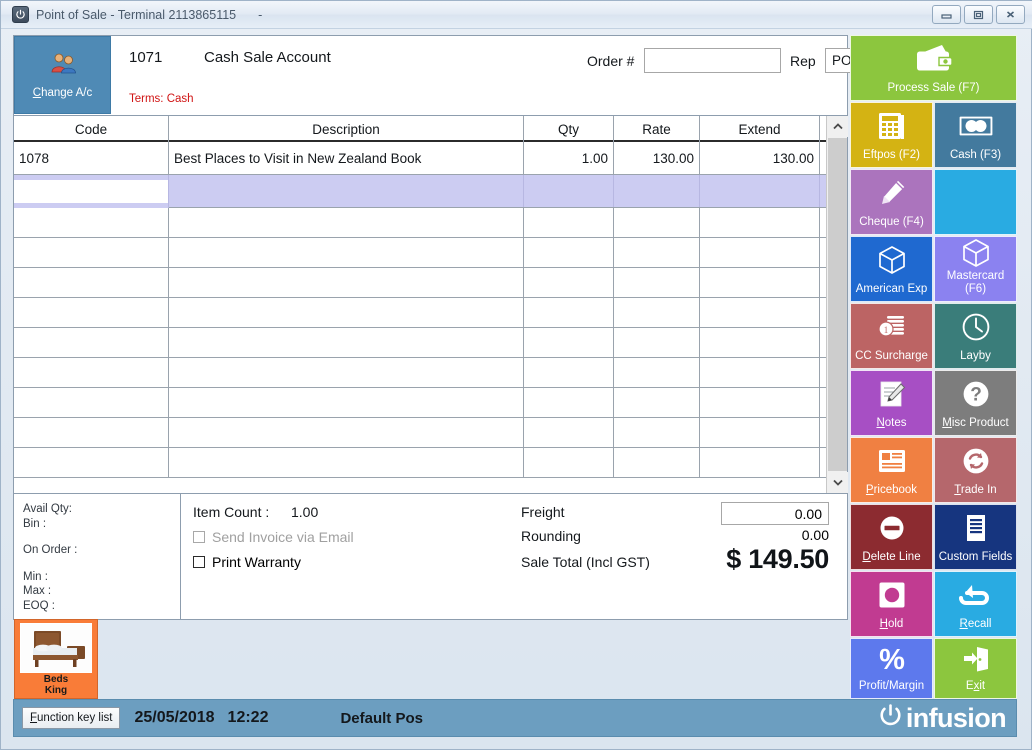  What do you see at coordinates (283, 537) in the screenshot?
I see `send-invoice-label: Send Invoice via Email` at bounding box center [283, 537].